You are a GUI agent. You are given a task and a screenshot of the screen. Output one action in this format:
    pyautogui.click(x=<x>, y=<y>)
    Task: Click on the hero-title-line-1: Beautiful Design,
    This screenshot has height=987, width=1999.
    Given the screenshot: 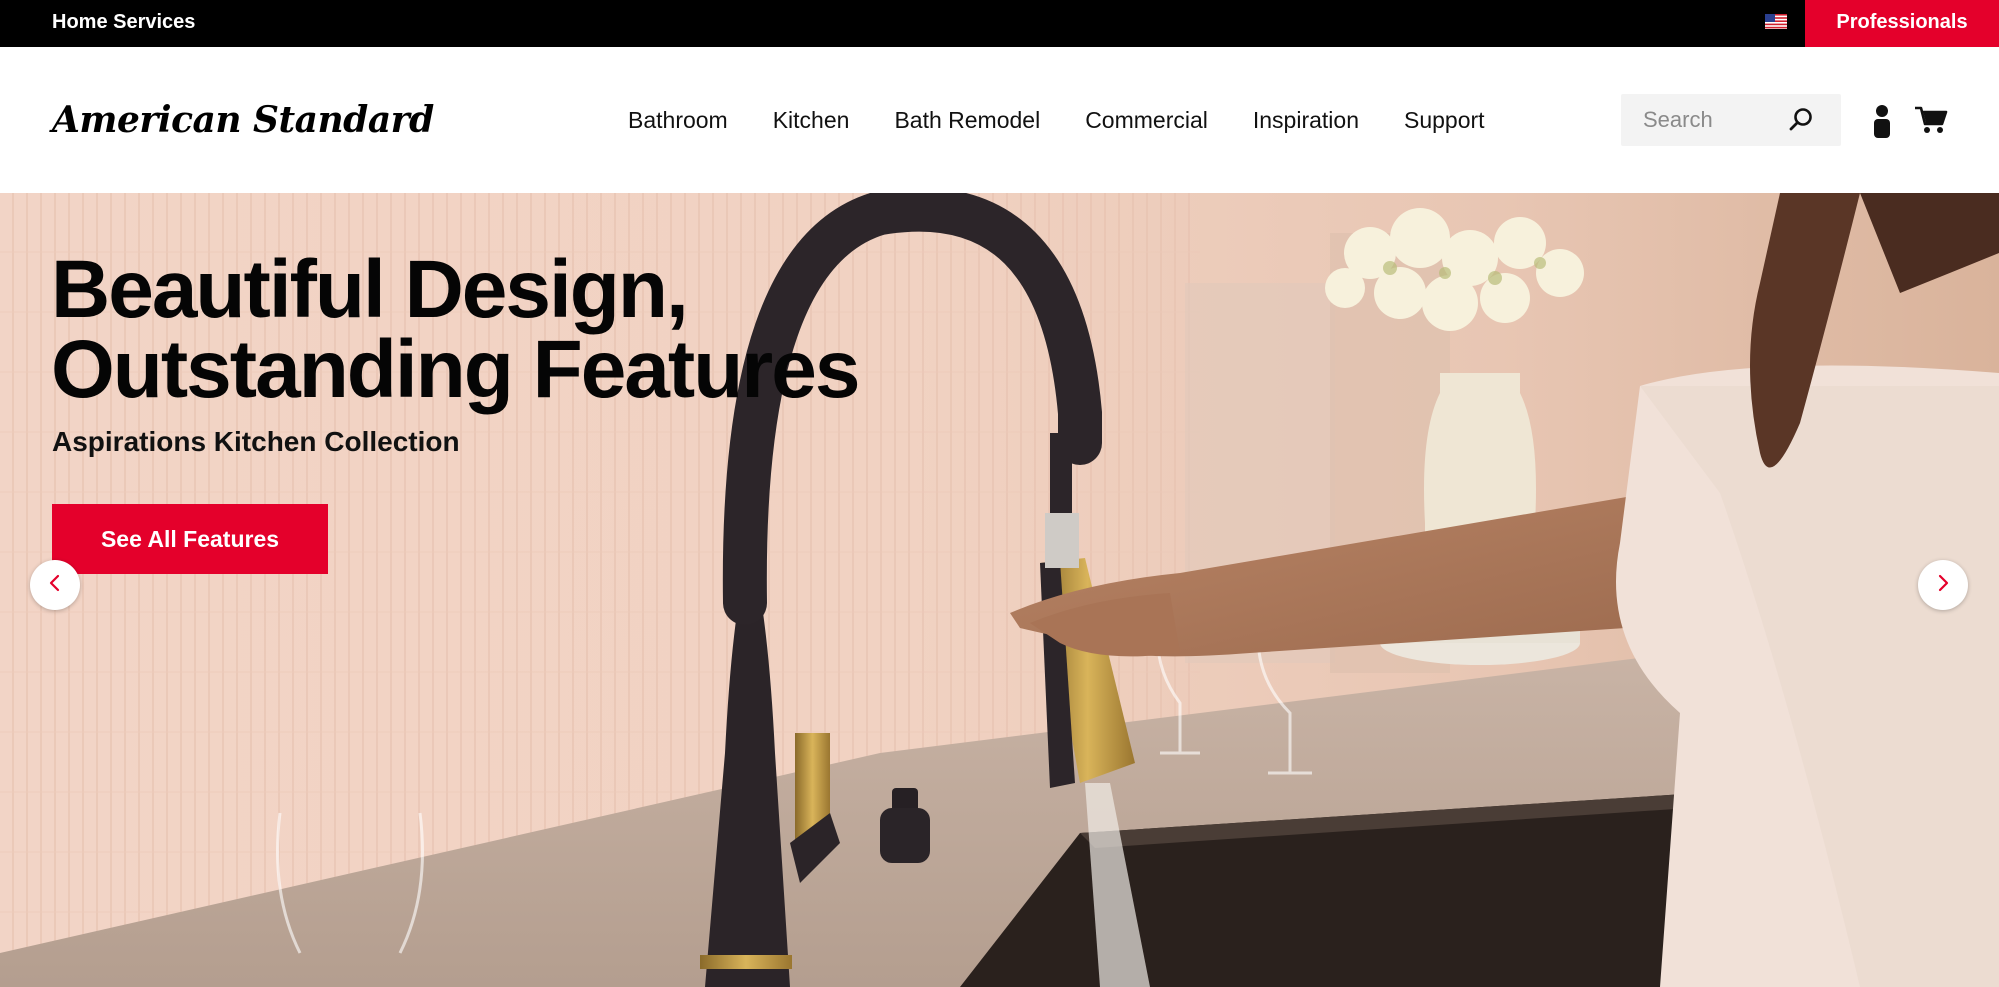 What is the action you would take?
    pyautogui.click(x=370, y=289)
    